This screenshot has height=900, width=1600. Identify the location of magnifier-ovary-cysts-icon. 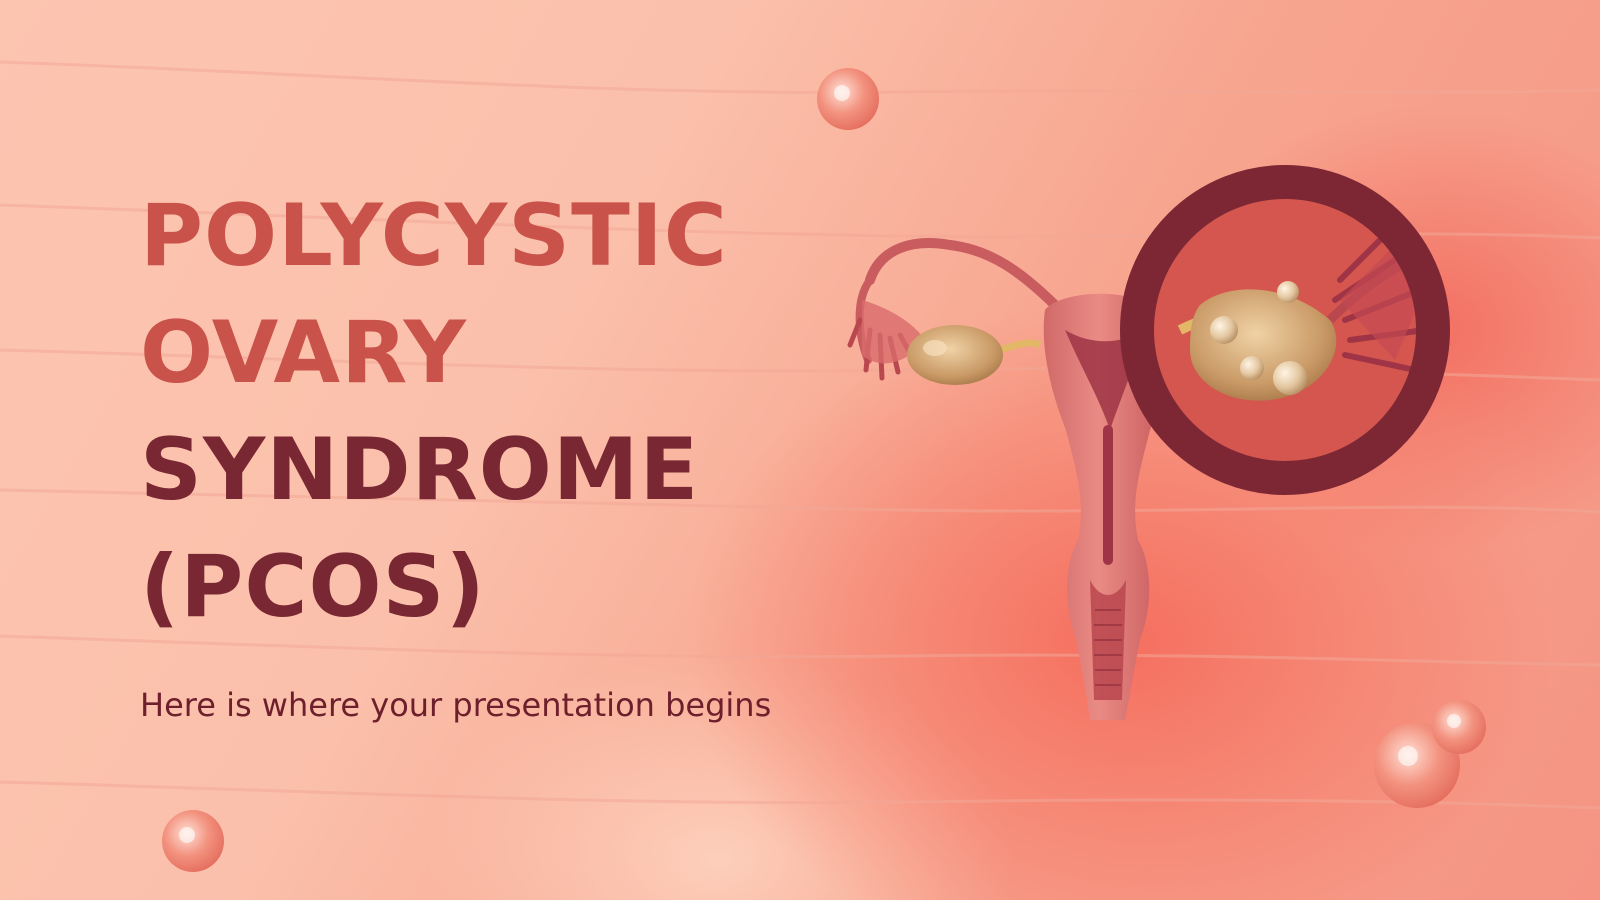
(1285, 330).